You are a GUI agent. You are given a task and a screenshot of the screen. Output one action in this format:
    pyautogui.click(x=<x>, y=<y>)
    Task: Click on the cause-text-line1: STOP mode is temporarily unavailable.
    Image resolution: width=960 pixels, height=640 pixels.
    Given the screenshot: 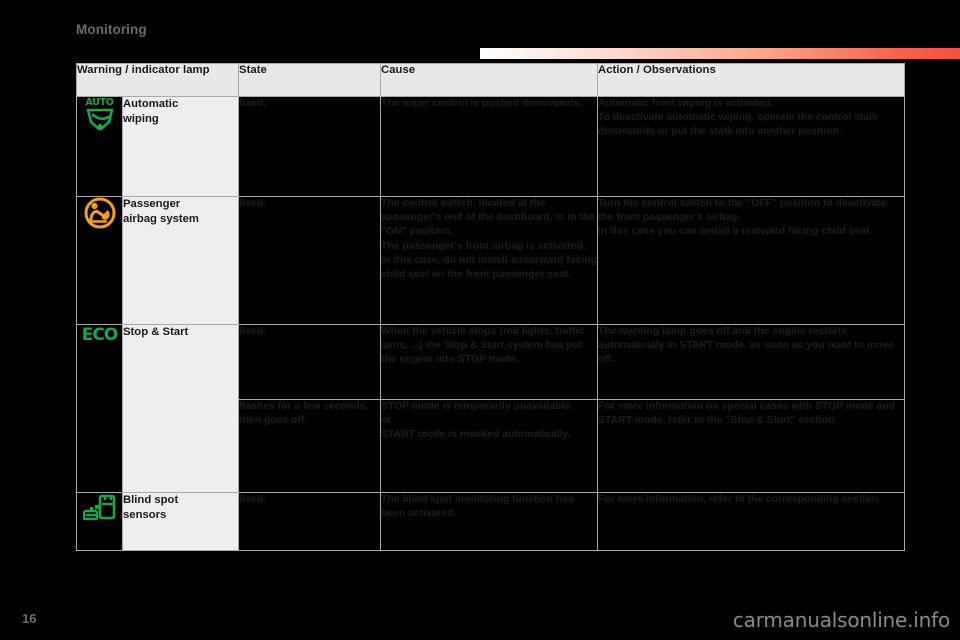 What is the action you would take?
    pyautogui.click(x=477, y=406)
    